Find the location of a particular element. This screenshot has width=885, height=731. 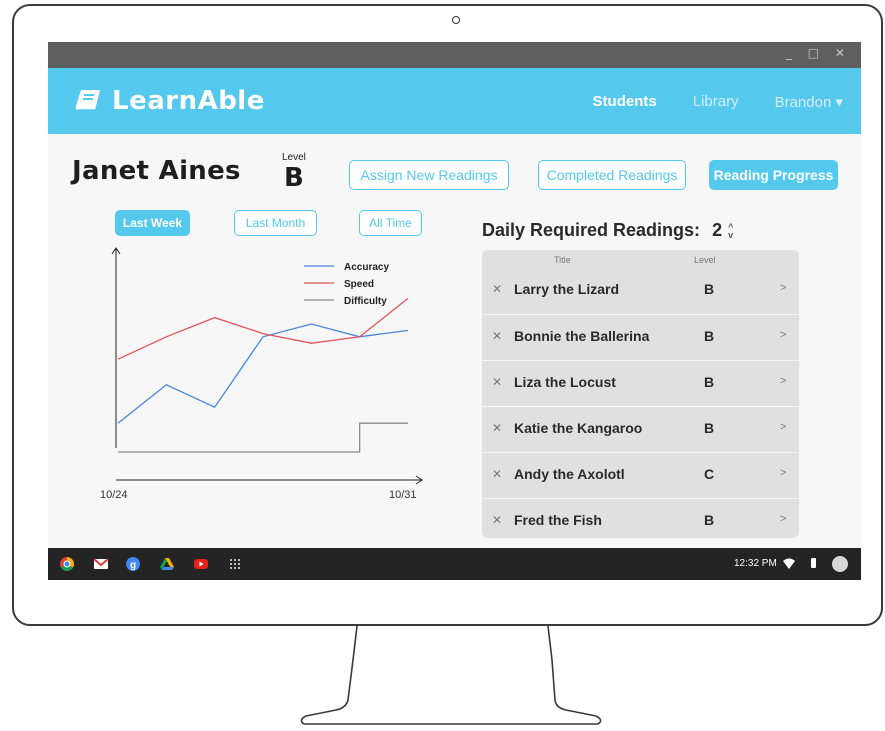

taskbar: g 12:32 PM is located at coordinates (454, 564).